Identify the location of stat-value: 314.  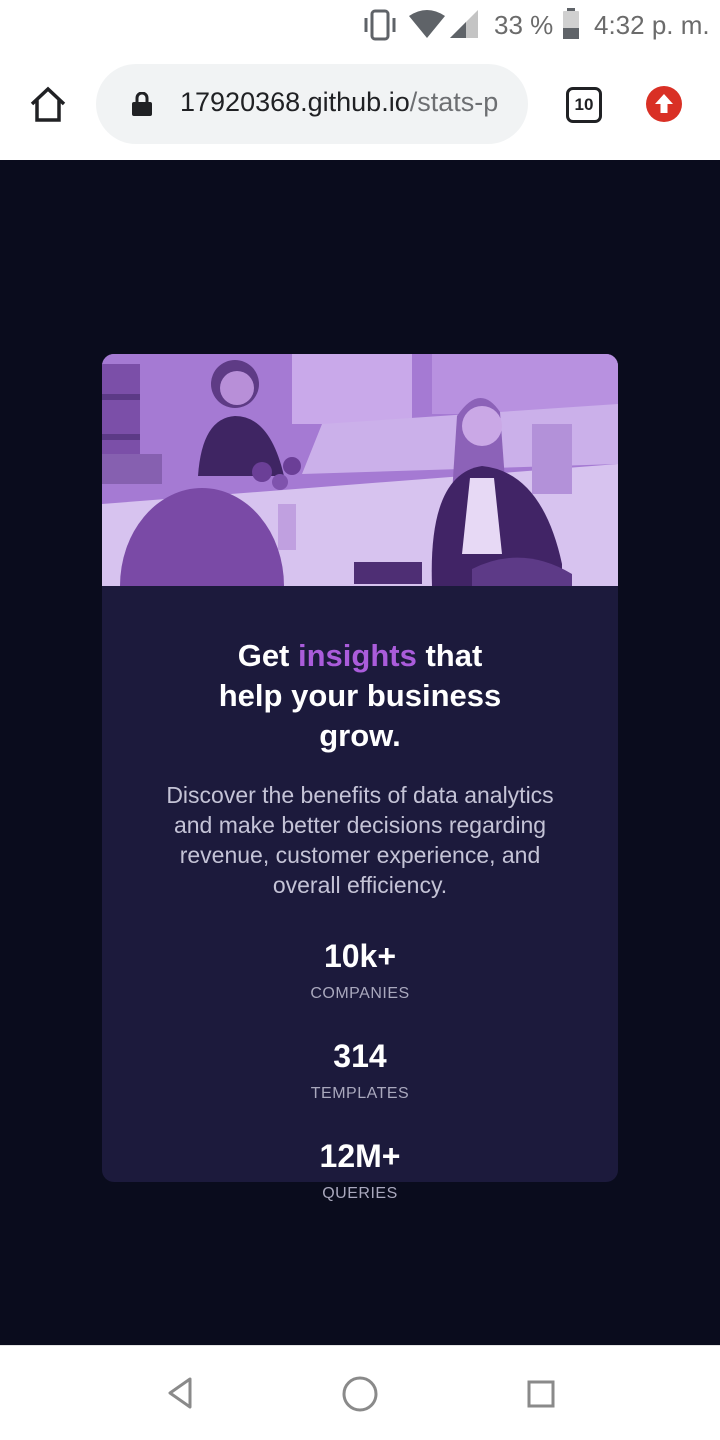
(360, 1056).